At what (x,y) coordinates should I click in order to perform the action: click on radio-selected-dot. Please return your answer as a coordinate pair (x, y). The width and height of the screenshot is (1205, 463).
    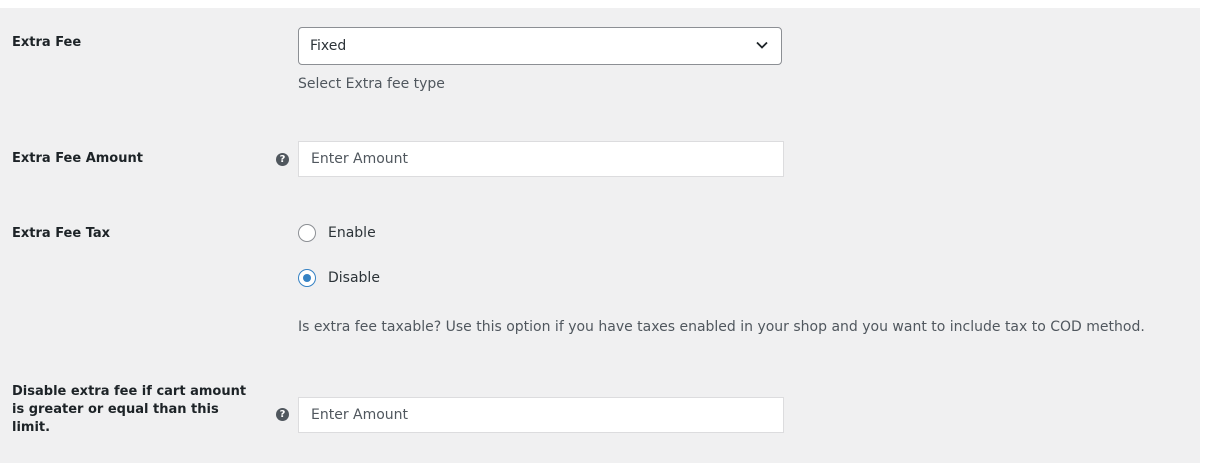
    Looking at the image, I should click on (307, 278).